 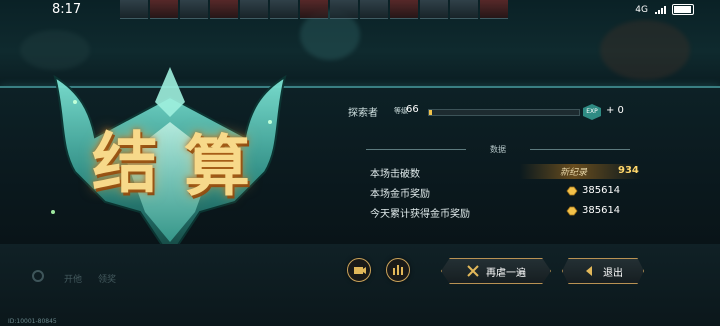 I want to click on explorer-row: 探索者 等级 66 EXP + 0, so click(x=498, y=113).